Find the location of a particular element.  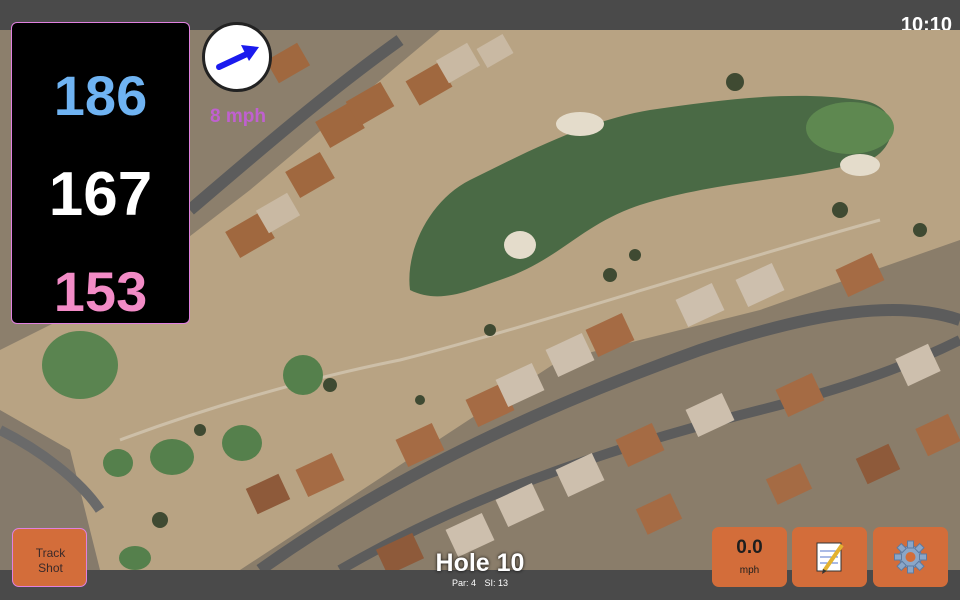

par-label: Par: 4 is located at coordinates (463, 583).